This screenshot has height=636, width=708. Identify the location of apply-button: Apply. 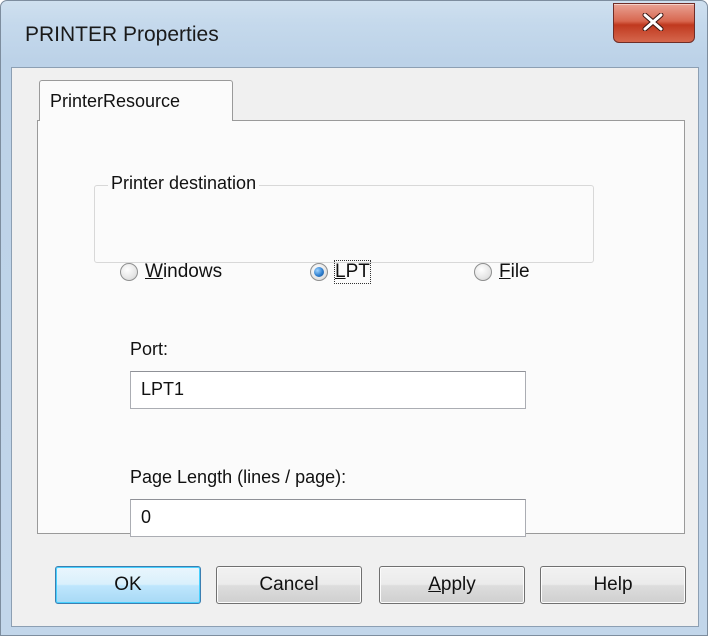
(452, 585).